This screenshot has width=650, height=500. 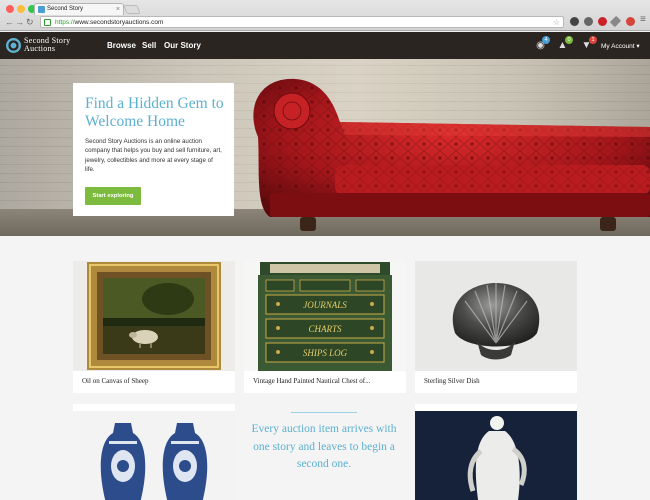 What do you see at coordinates (574, 21) in the screenshot?
I see `extension-record-icon` at bounding box center [574, 21].